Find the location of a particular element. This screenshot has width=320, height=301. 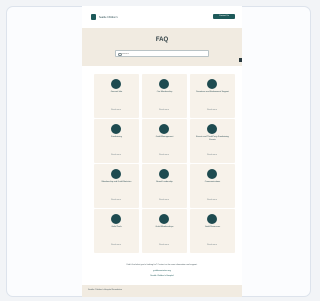

faq-hero: FAQ is located at coordinates (162, 47).